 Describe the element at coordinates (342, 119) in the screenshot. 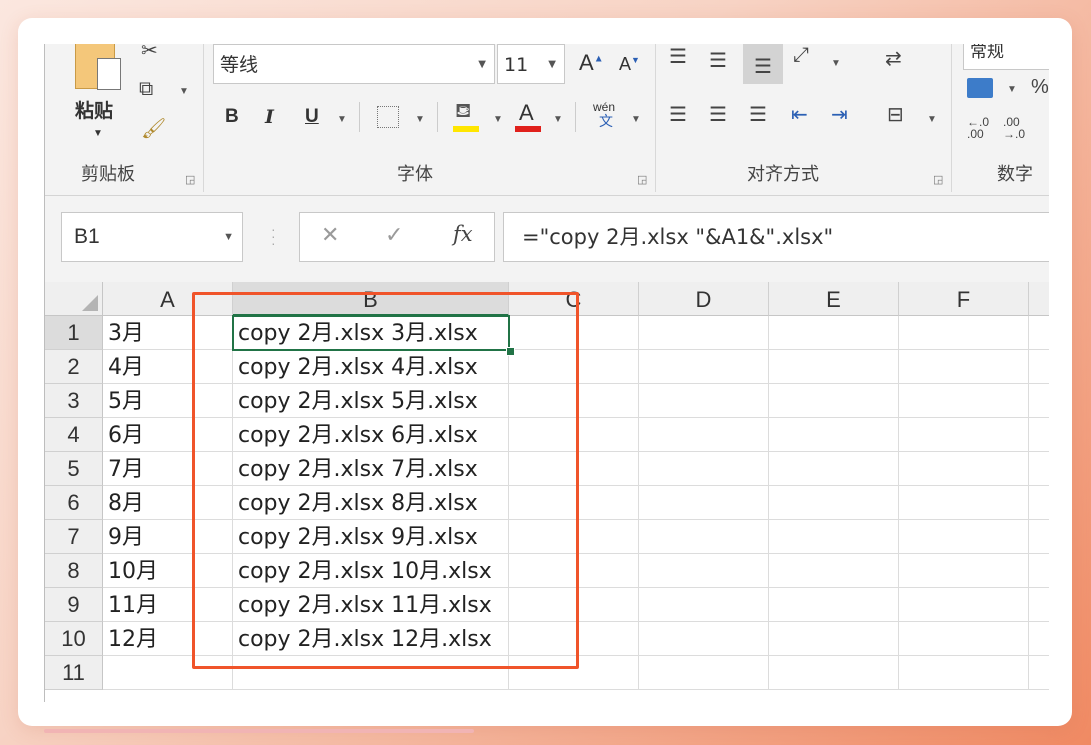

I see `underline-dropdown-icon: ▼` at that location.